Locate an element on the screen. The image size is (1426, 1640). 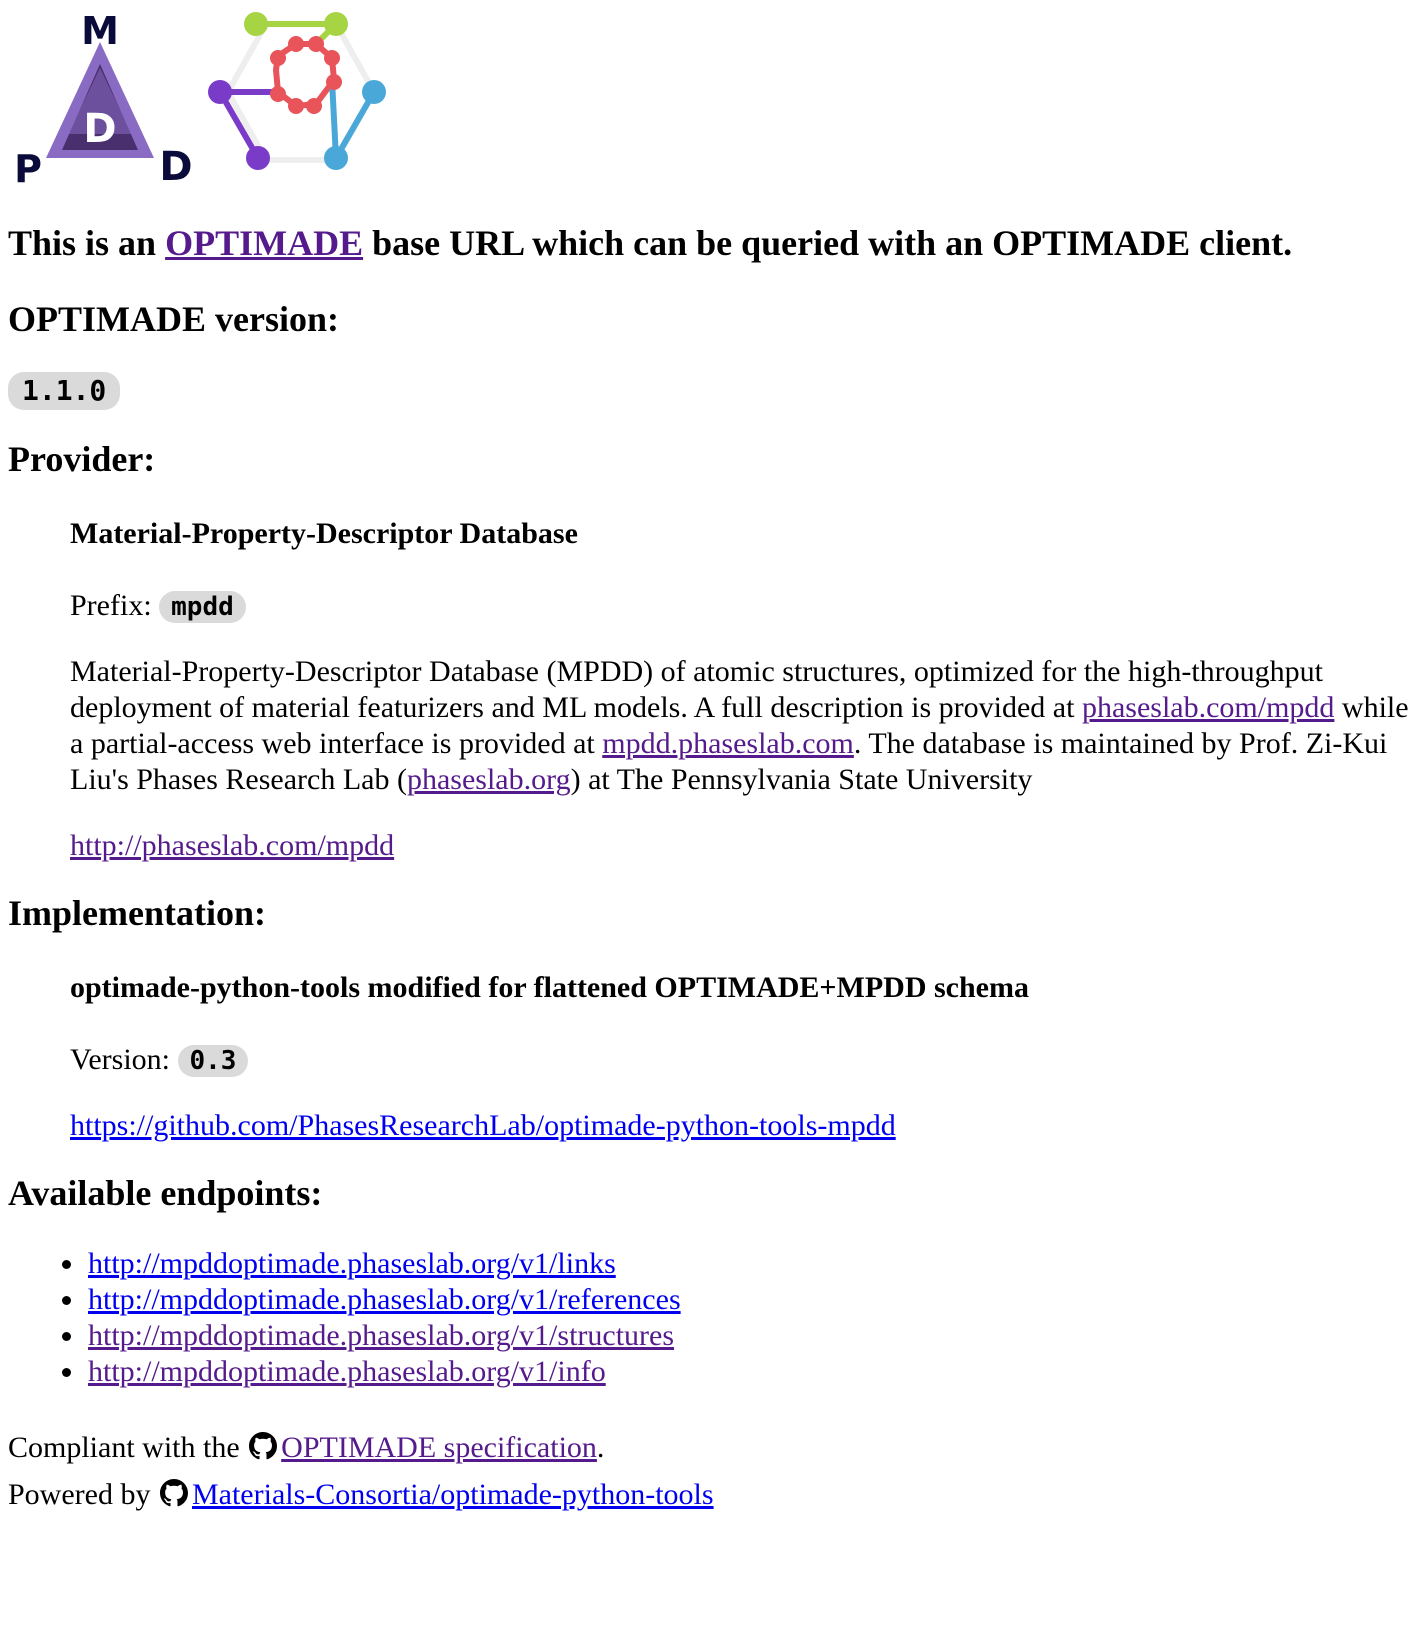
provider-prefix-row: Prefix: mpdd is located at coordinates (744, 606).